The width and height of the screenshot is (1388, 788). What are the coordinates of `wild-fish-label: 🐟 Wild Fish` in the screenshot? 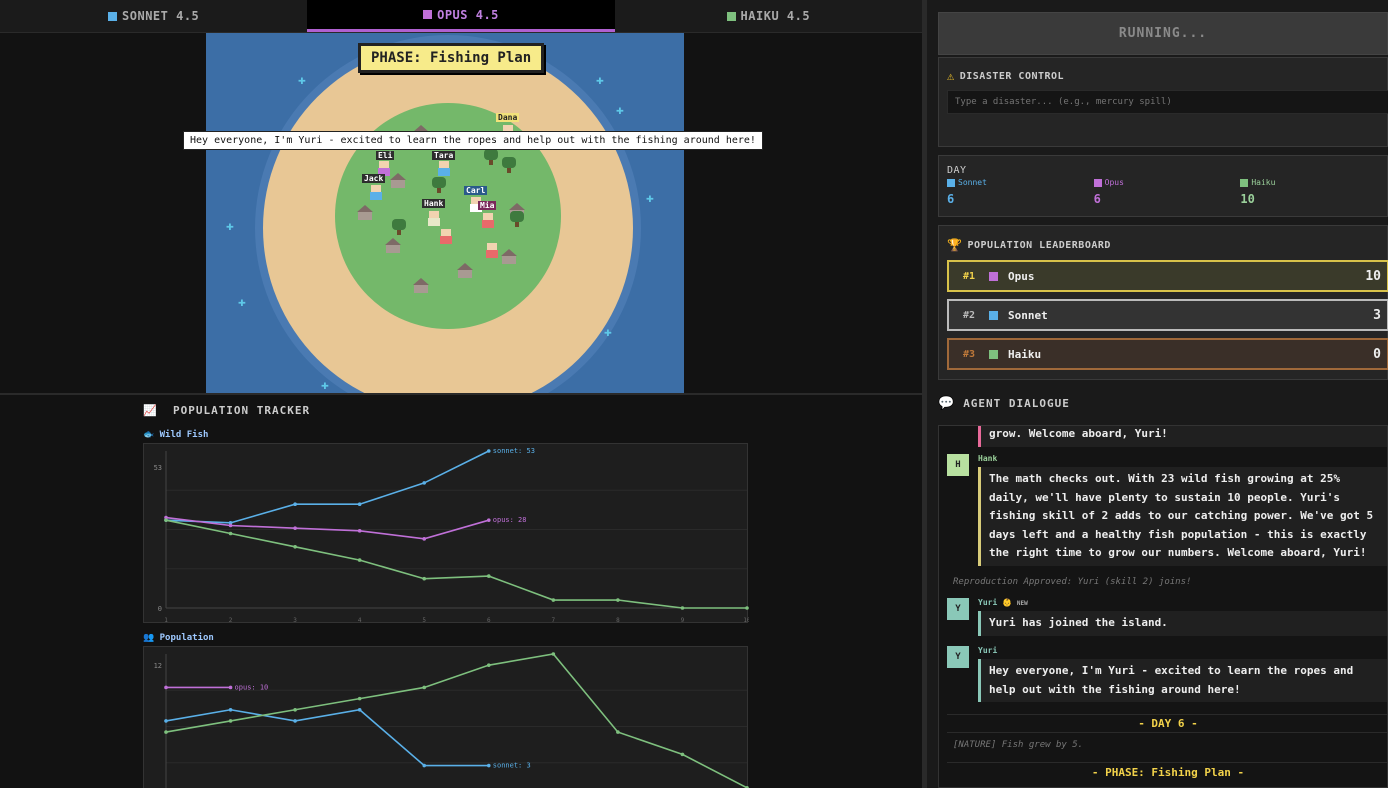 It's located at (175, 435).